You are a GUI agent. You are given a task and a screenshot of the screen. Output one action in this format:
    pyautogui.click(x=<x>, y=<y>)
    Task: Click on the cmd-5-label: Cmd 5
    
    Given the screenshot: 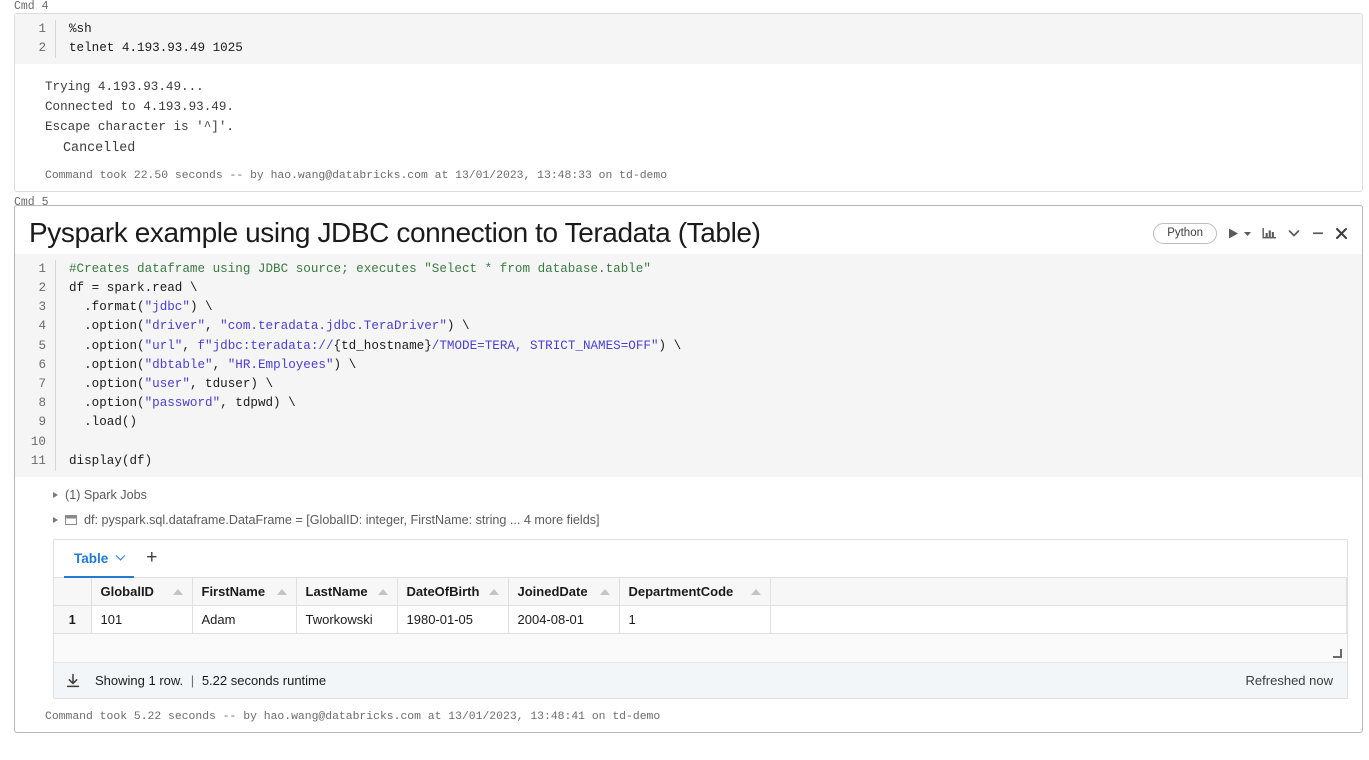 What is the action you would take?
    pyautogui.click(x=31, y=200)
    